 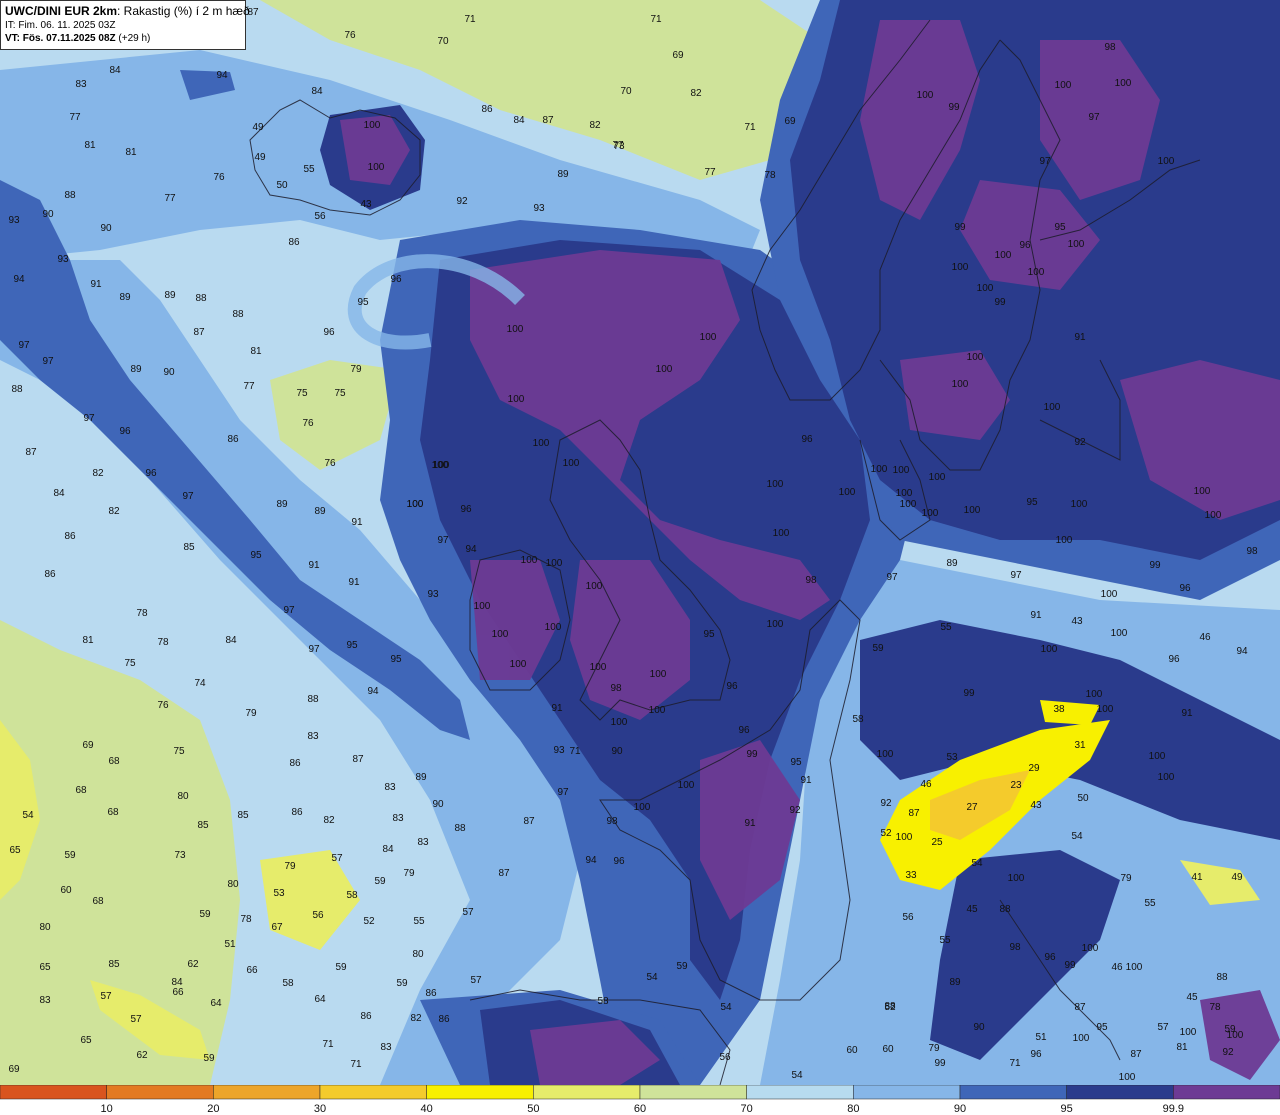 What do you see at coordinates (640, 1109) in the screenshot?
I see `legend-tick-label: 60` at bounding box center [640, 1109].